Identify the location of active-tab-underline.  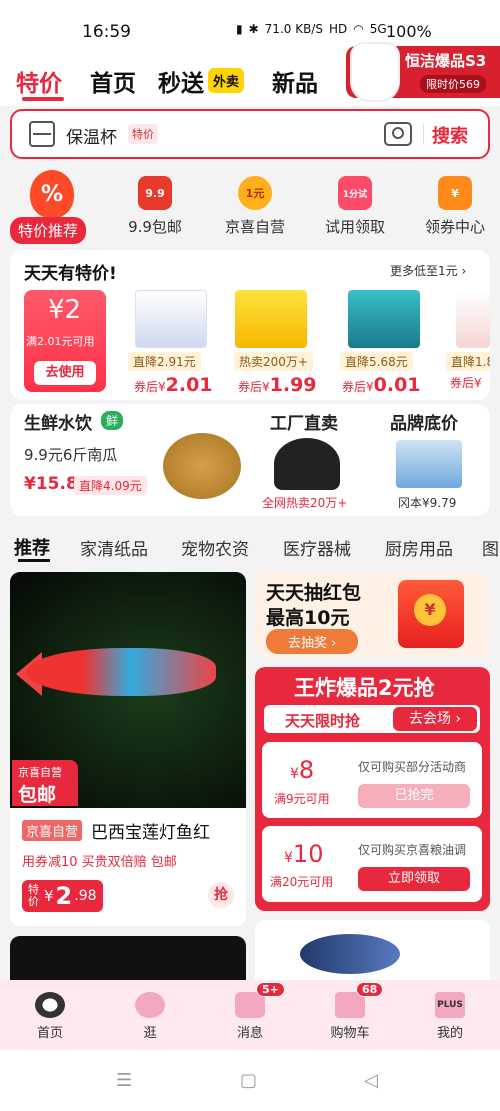
(43, 99).